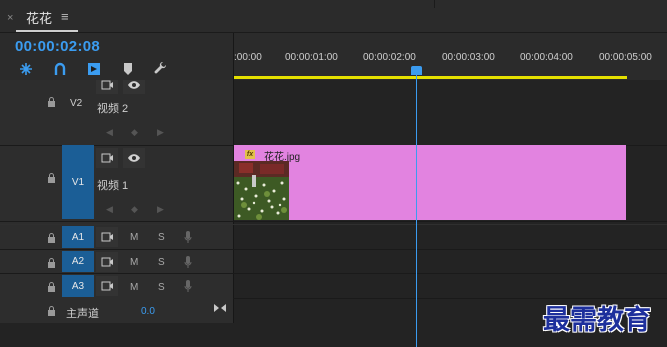 This screenshot has height=347, width=667. I want to click on add-marker-icon, so click(128, 69).